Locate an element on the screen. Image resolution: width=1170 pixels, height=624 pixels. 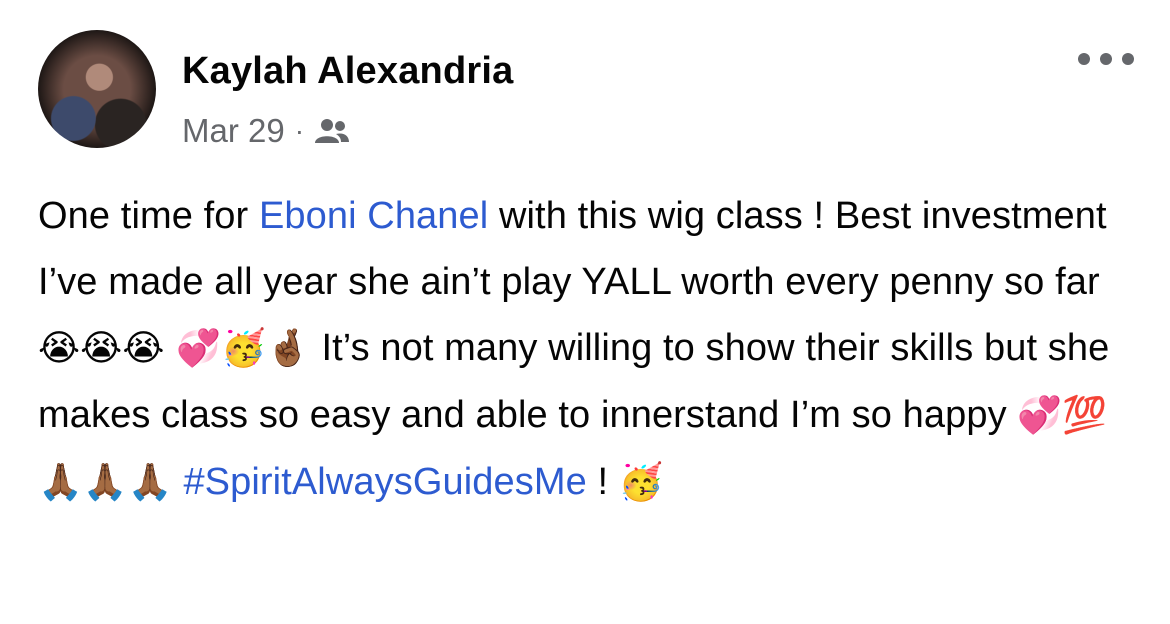
author-avatar is located at coordinates (97, 89).